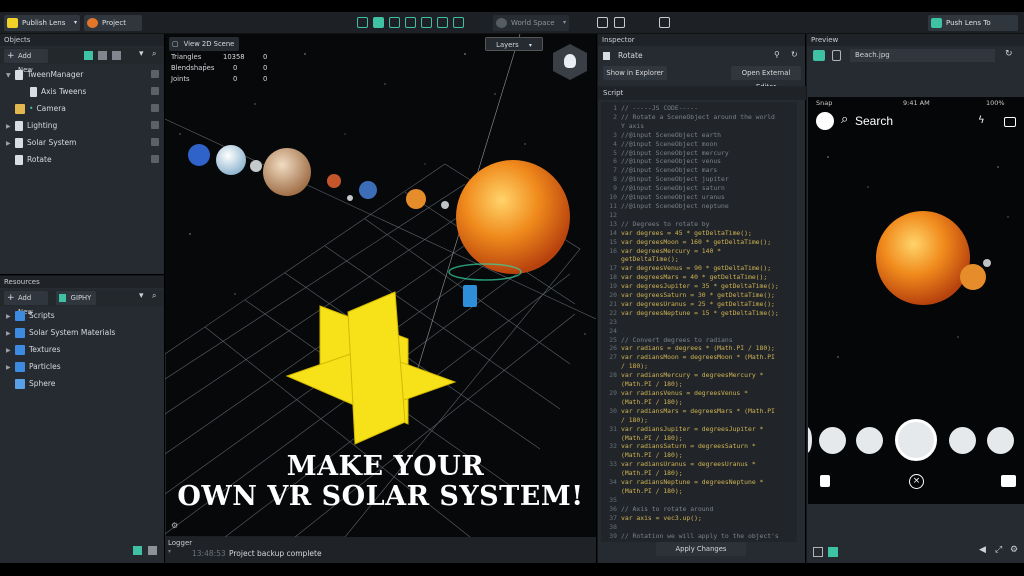 Image resolution: width=1024 pixels, height=576 pixels. I want to click on line-number: 25, so click(613, 339).